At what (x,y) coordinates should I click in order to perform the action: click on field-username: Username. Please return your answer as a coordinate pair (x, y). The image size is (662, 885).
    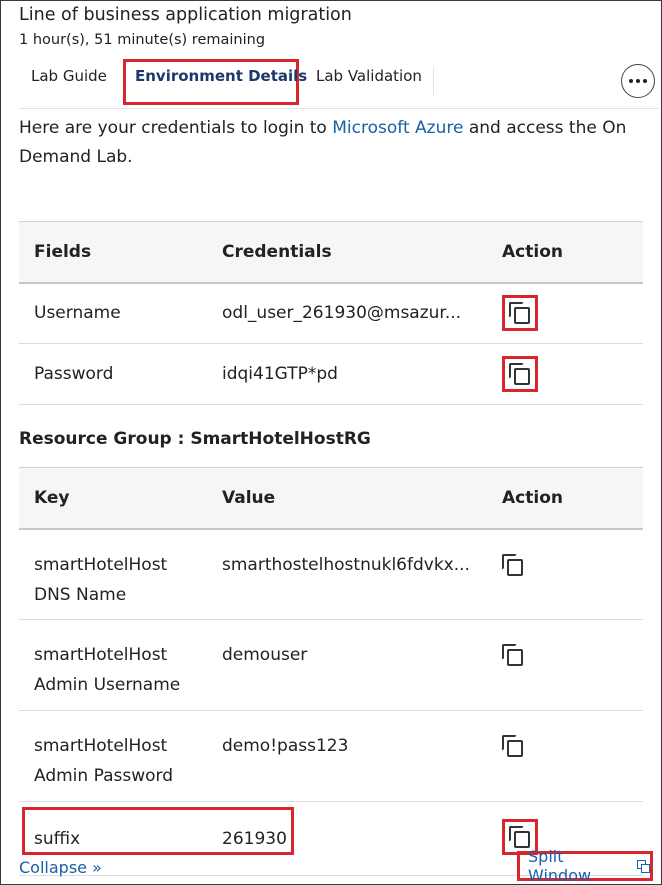
    Looking at the image, I should click on (113, 313).